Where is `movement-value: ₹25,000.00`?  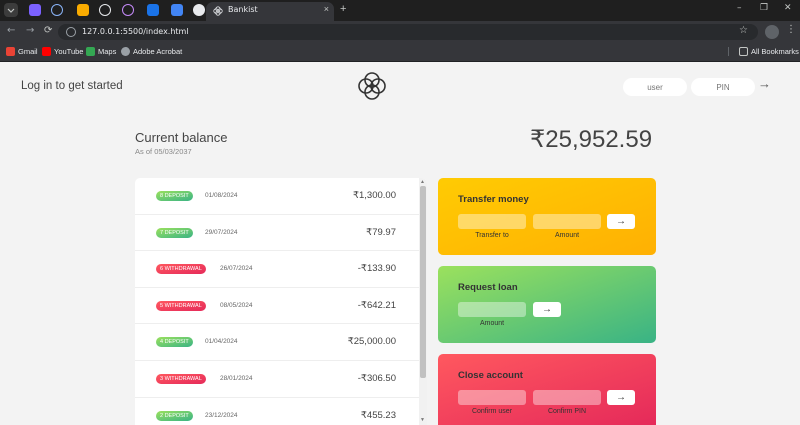 movement-value: ₹25,000.00 is located at coordinates (371, 342).